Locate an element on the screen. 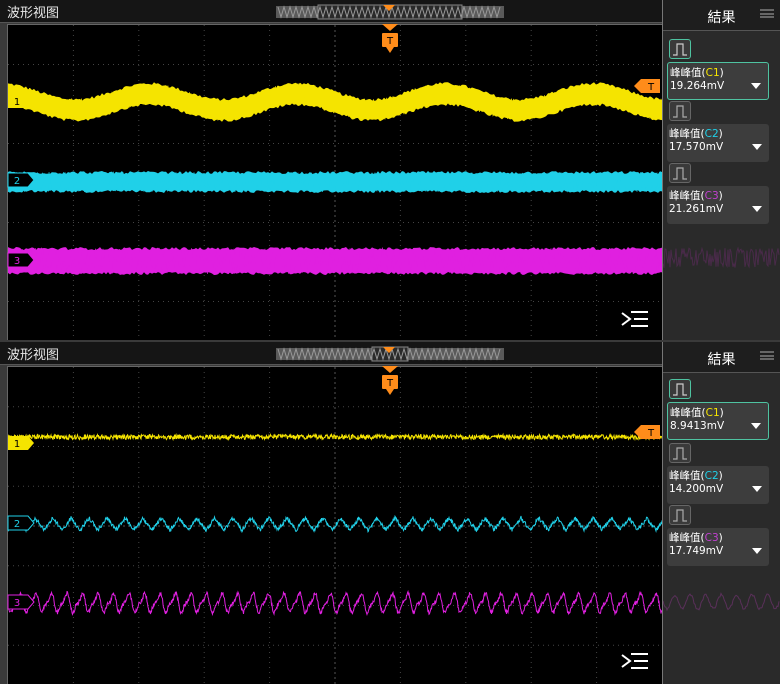  result-value: 8.9413mV is located at coordinates (697, 426).